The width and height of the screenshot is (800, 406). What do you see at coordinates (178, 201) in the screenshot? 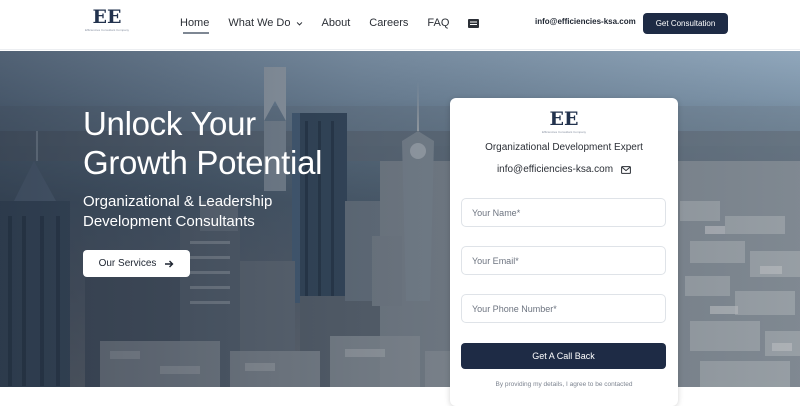
I see `hero-subtitle-line: Organizational & Leadership` at bounding box center [178, 201].